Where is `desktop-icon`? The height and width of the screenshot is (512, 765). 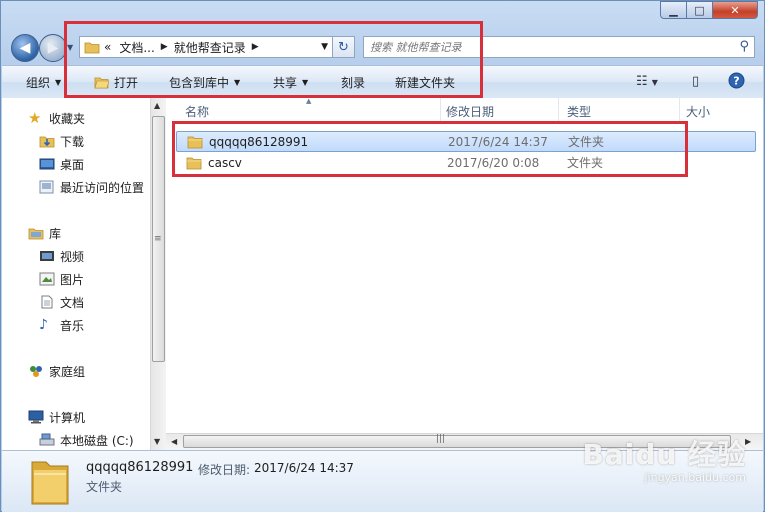
desktop-icon is located at coordinates (47, 164).